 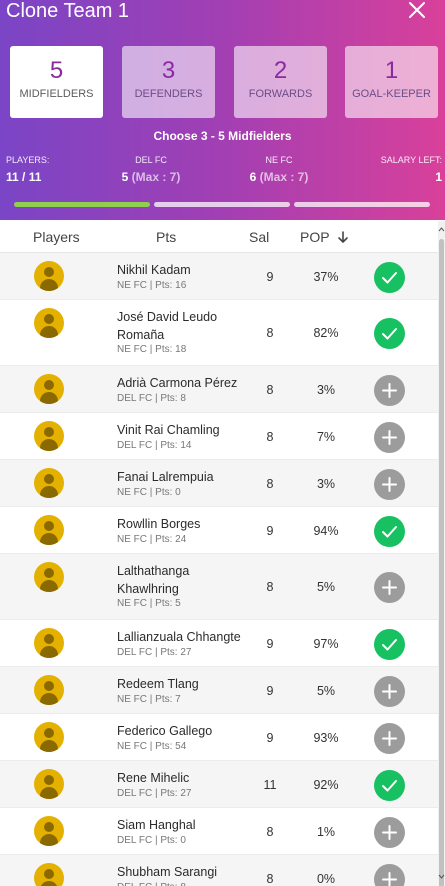 What do you see at coordinates (222, 237) in the screenshot?
I see `table-header: Players Pts Sal POP` at bounding box center [222, 237].